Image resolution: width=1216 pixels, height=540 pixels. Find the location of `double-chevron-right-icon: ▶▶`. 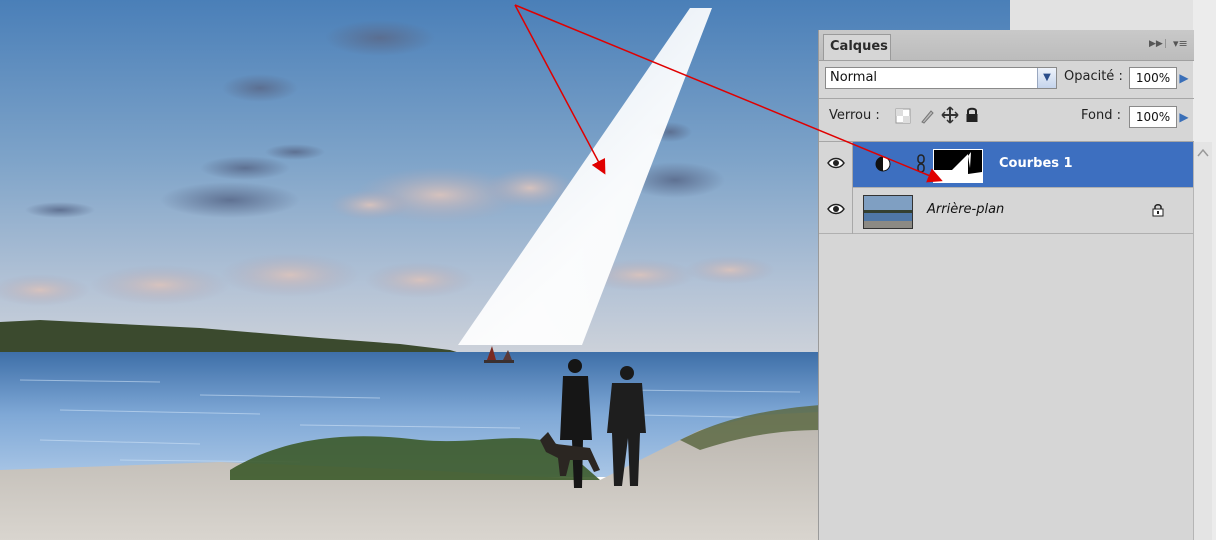

double-chevron-right-icon: ▶▶ is located at coordinates (1156, 44).